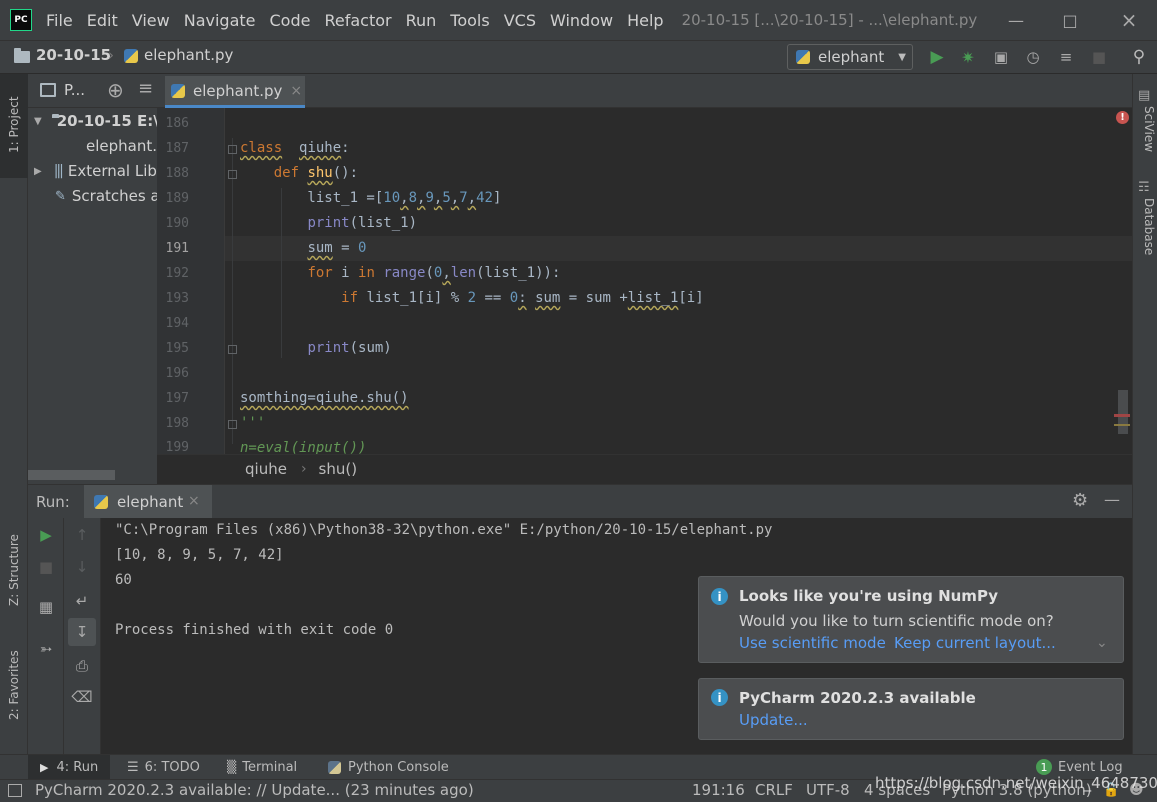 The width and height of the screenshot is (1157, 802). I want to click on line-number: 186, so click(177, 123).